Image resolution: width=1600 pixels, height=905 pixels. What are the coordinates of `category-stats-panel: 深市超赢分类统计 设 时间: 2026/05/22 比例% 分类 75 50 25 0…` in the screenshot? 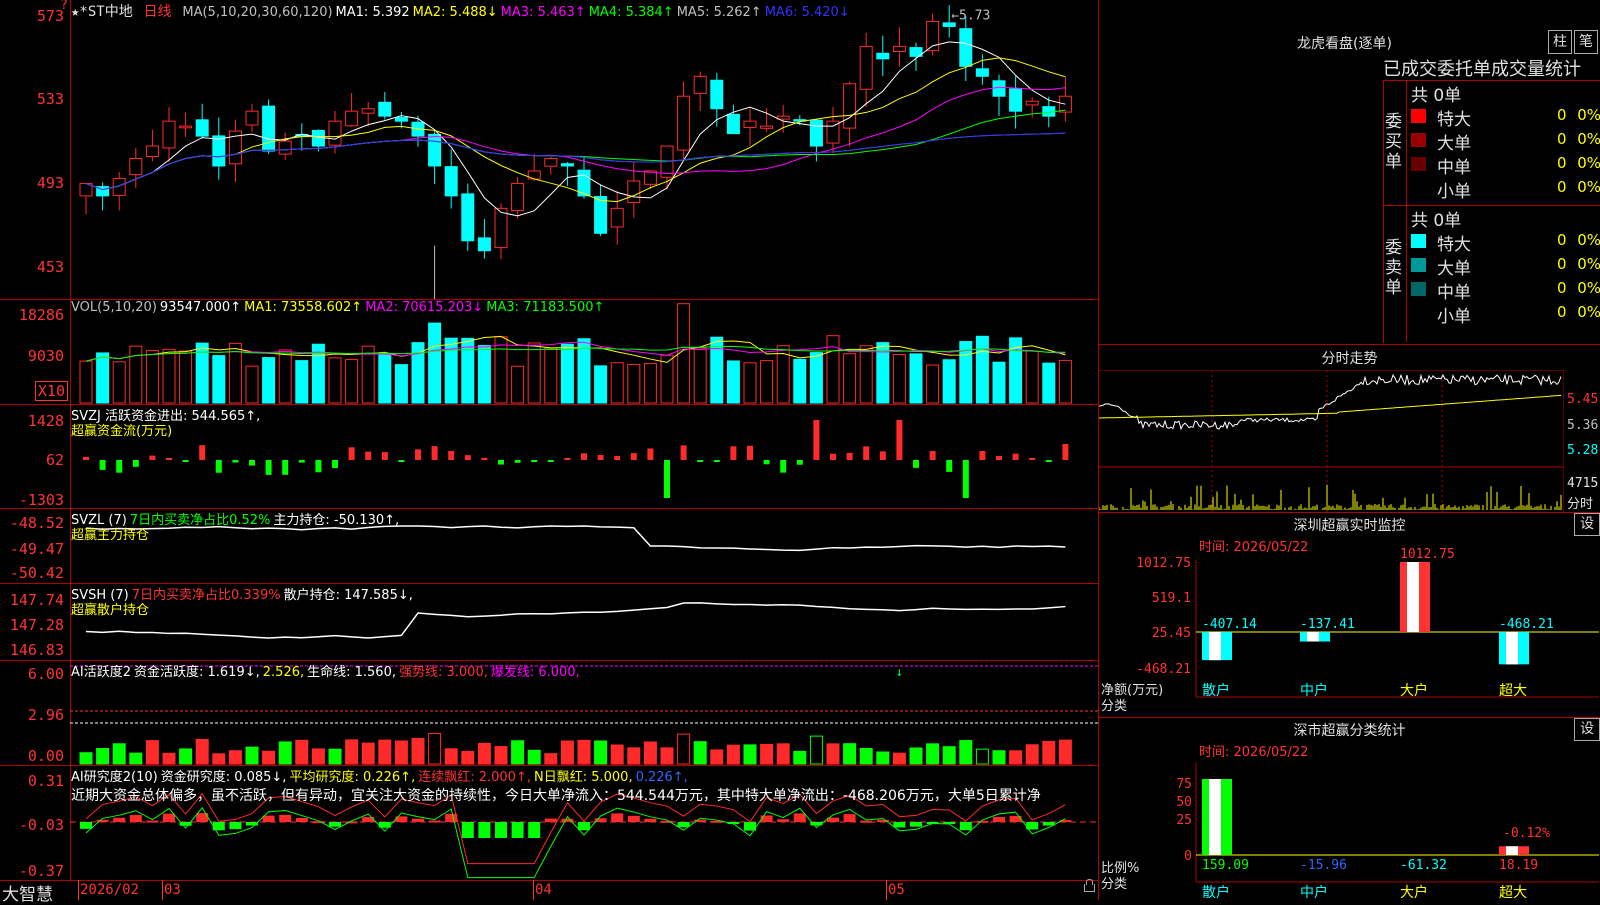 It's located at (1349, 808).